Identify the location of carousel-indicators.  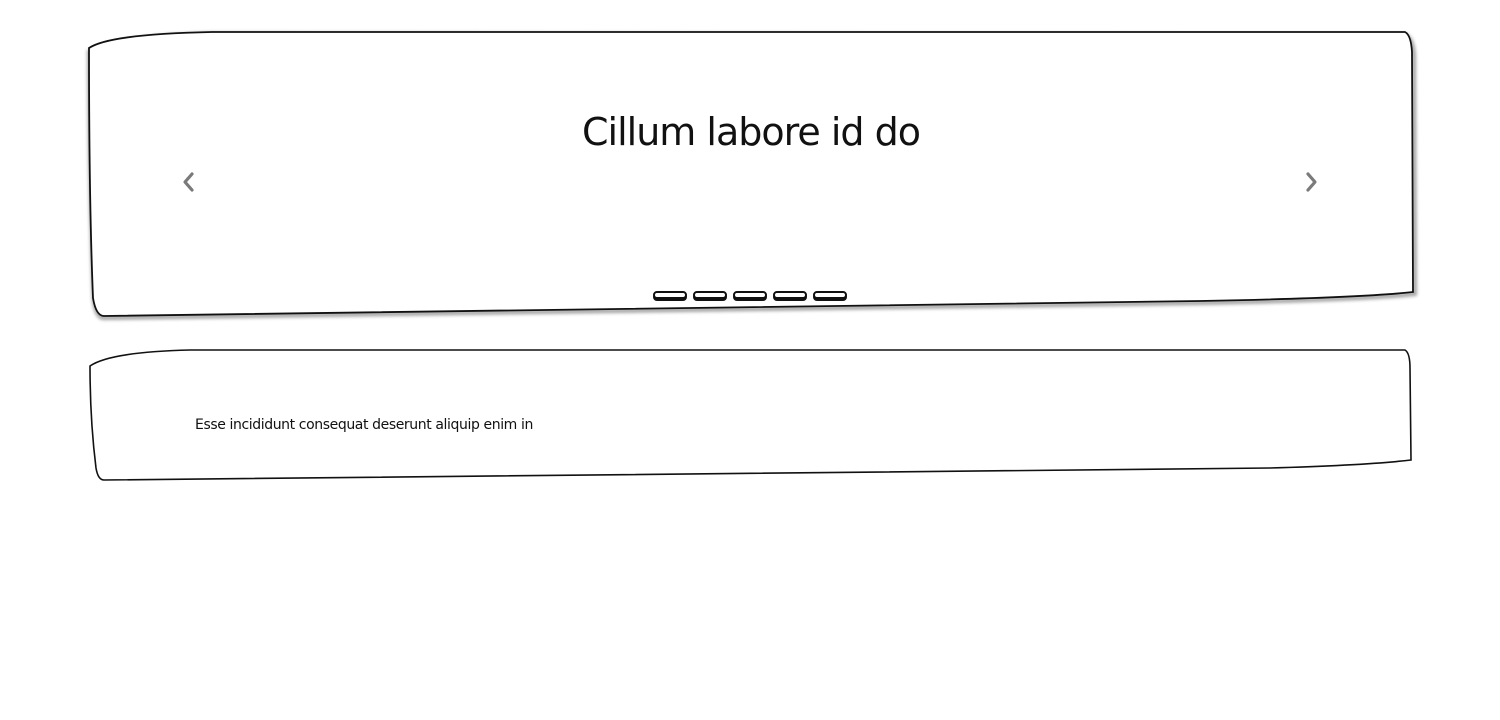
(750, 295).